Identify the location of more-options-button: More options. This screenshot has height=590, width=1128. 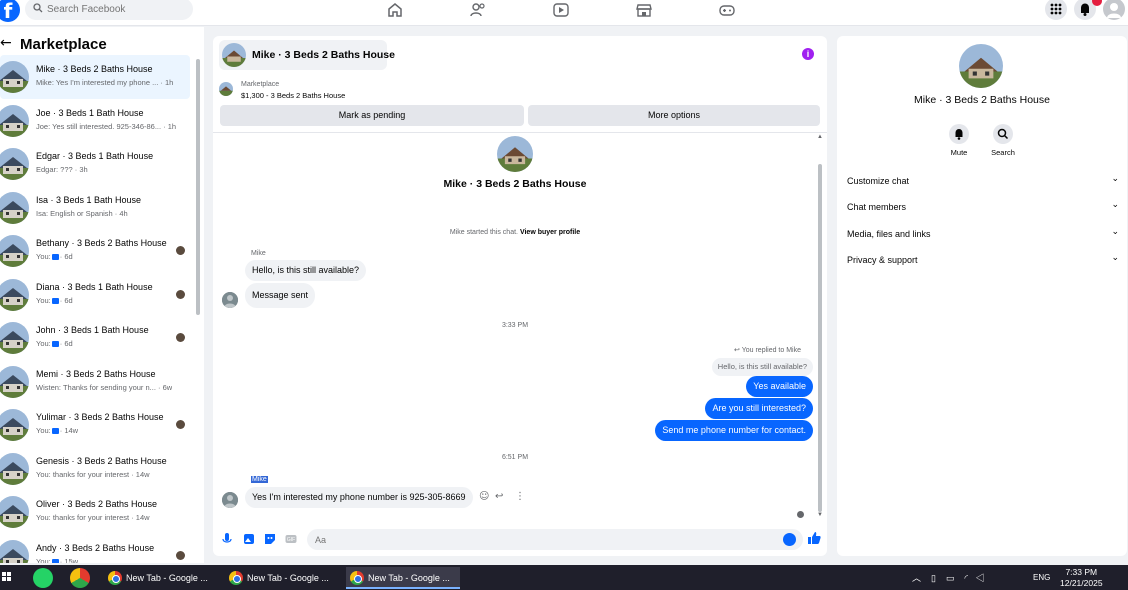
(674, 115).